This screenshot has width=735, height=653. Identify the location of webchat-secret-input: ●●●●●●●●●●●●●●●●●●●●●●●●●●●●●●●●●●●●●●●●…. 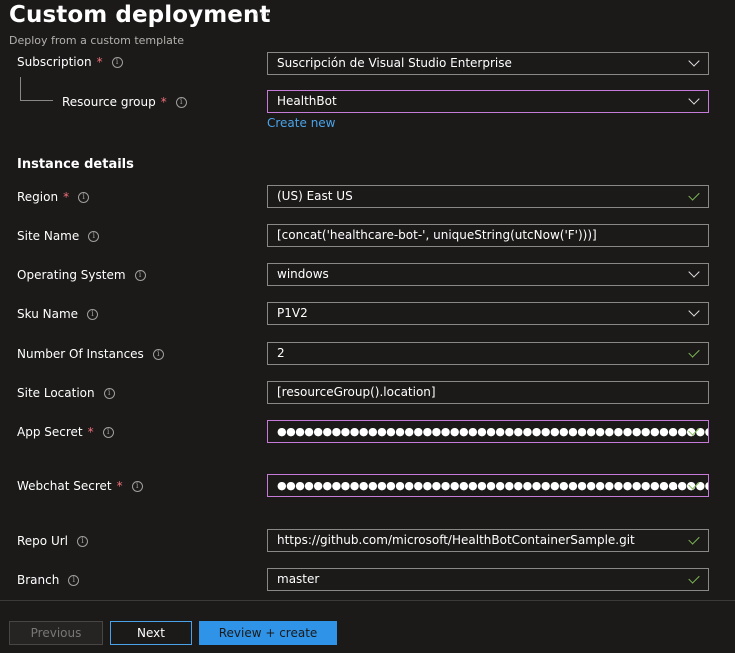
(488, 485).